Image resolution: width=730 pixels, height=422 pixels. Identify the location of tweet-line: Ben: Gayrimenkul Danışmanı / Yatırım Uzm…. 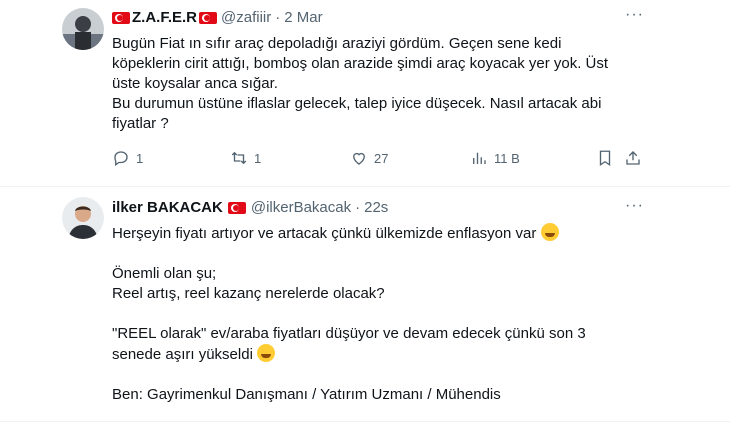
(306, 394).